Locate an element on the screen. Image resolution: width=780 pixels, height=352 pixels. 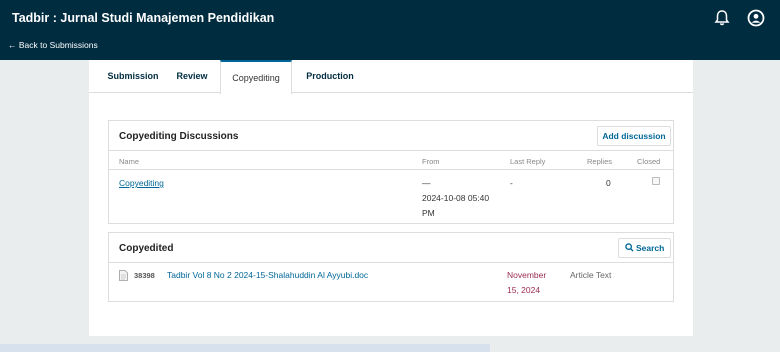
user-menu-button is located at coordinates (756, 18).